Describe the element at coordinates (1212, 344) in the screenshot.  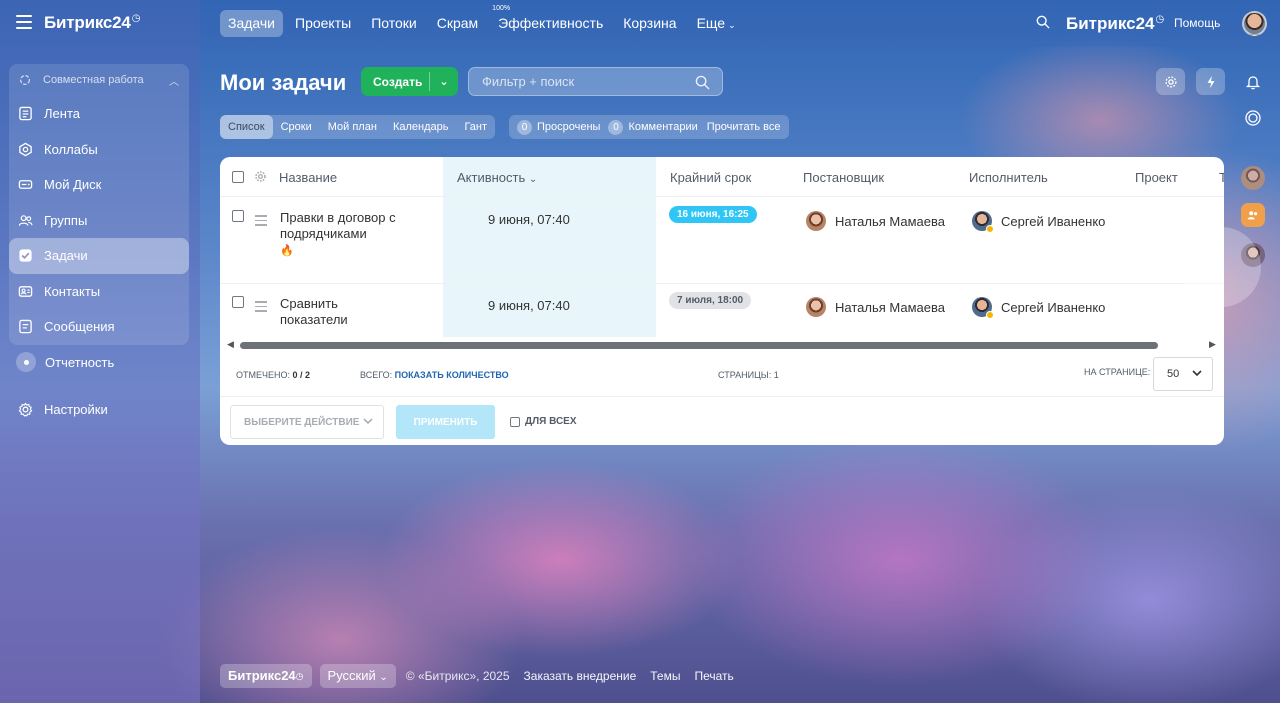
I see `scroll-right-arrow-icon: ▶` at that location.